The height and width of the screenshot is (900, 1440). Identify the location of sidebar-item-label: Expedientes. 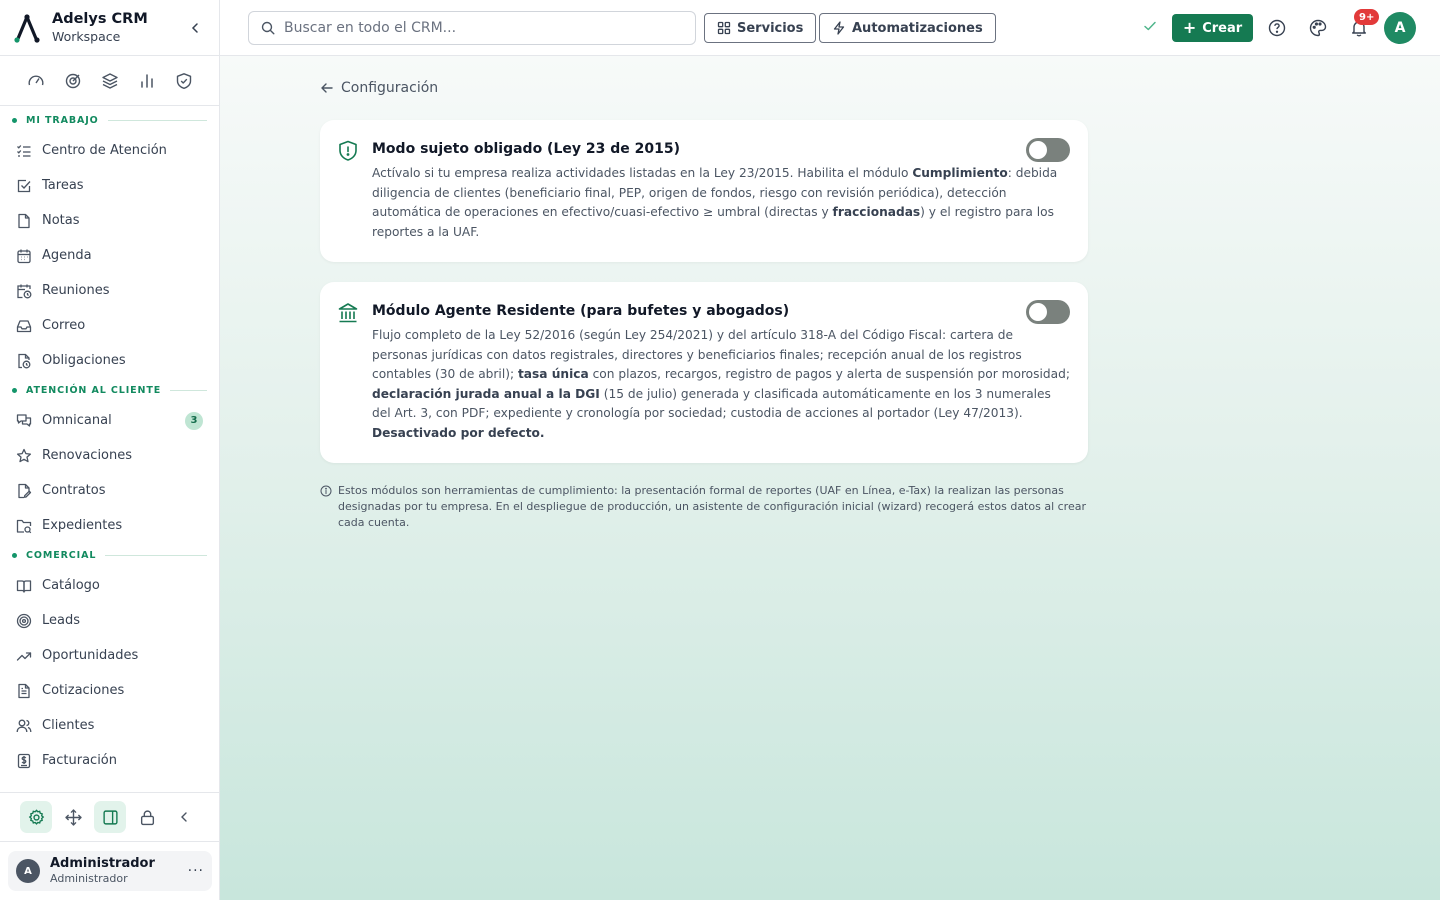
(82, 525).